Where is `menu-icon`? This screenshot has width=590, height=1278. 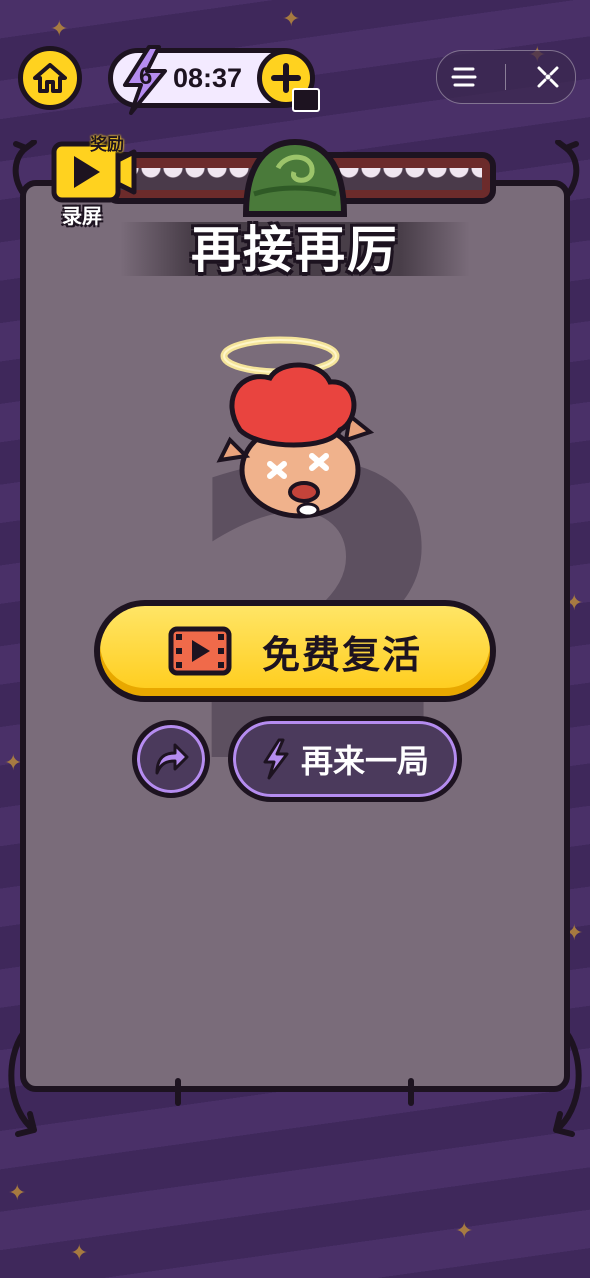 menu-icon is located at coordinates (464, 77).